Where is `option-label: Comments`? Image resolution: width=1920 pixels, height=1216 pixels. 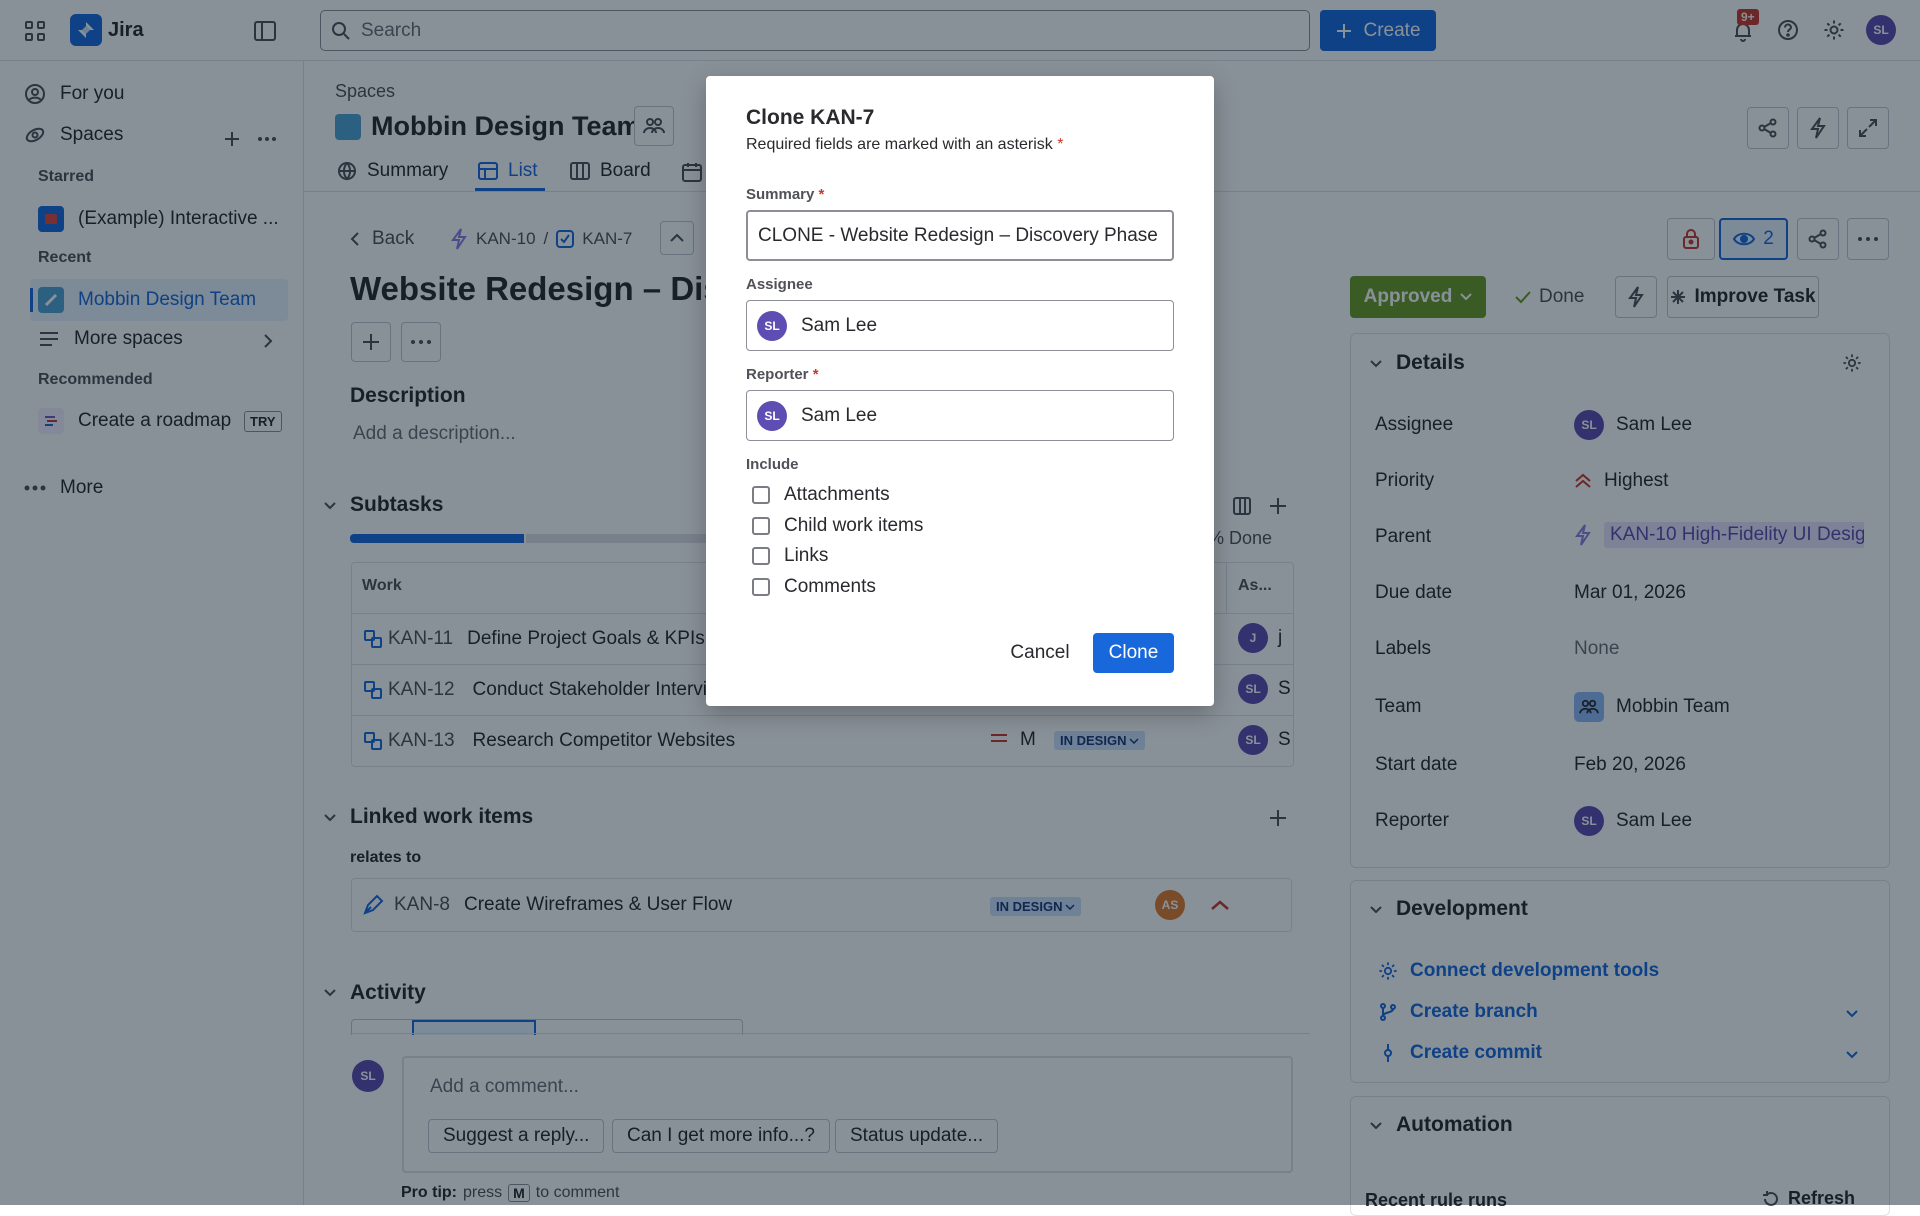 option-label: Comments is located at coordinates (830, 586).